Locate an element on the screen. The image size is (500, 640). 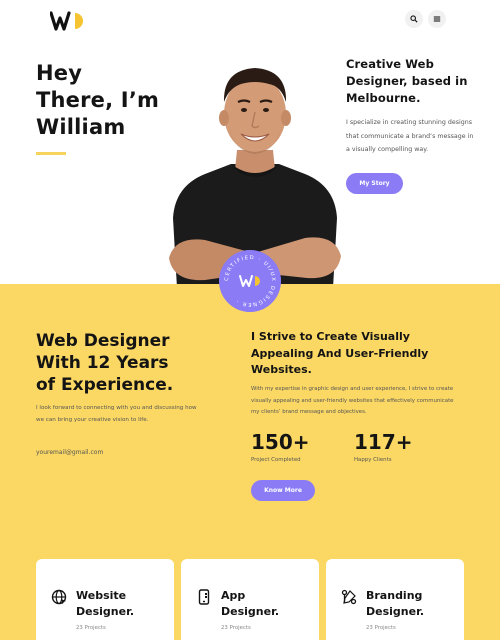
hero-headline-line: Melbourne. is located at coordinates (383, 98).